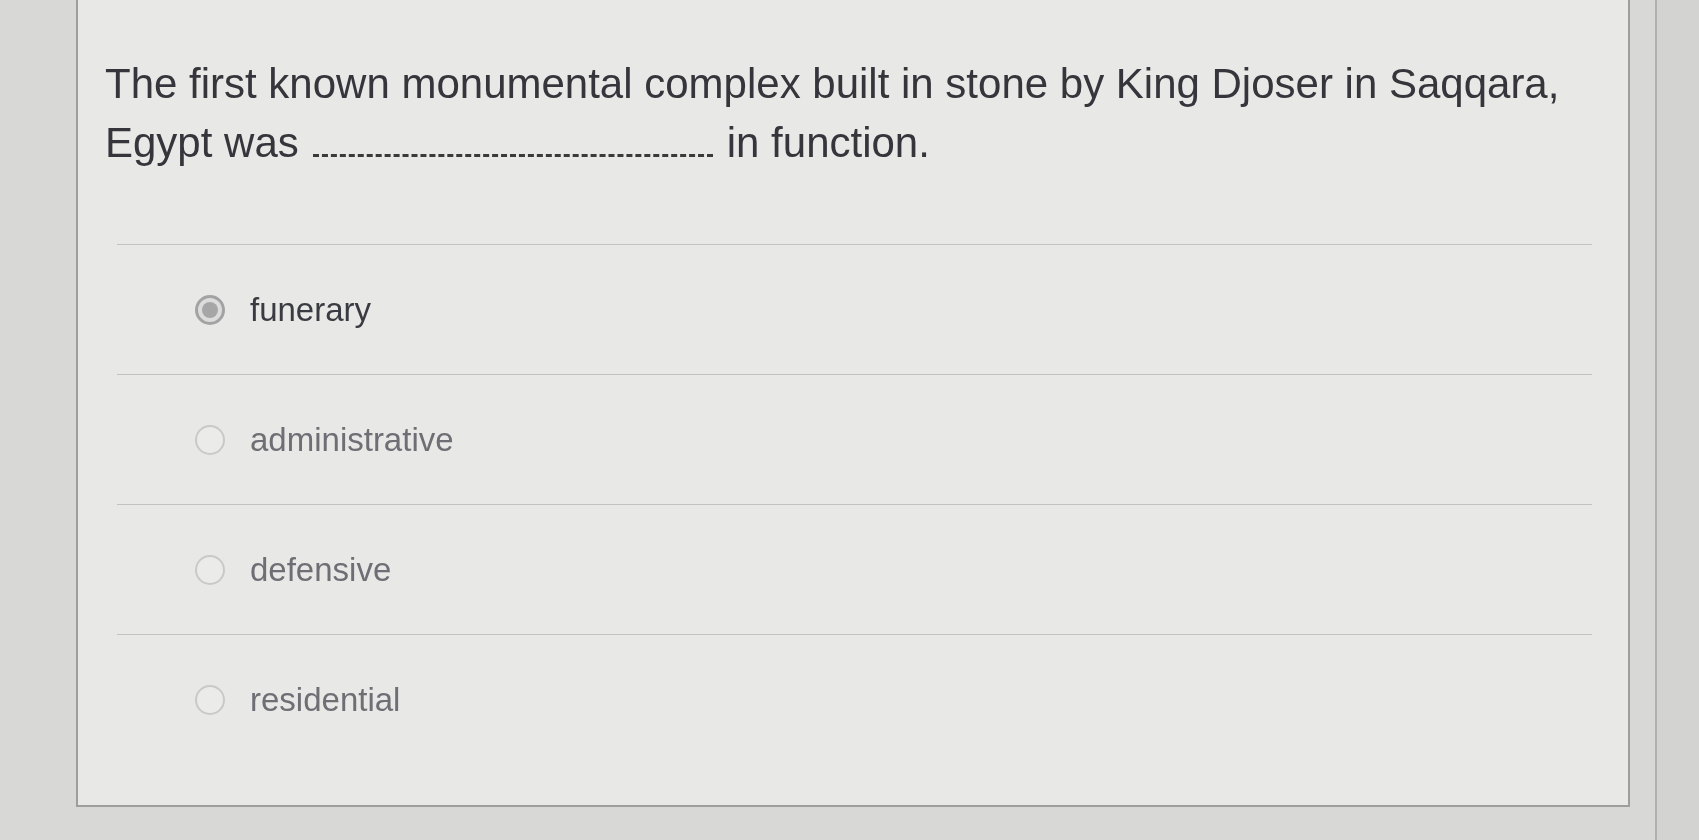 The height and width of the screenshot is (840, 1699). Describe the element at coordinates (321, 569) in the screenshot. I see `option-label: defensive` at that location.